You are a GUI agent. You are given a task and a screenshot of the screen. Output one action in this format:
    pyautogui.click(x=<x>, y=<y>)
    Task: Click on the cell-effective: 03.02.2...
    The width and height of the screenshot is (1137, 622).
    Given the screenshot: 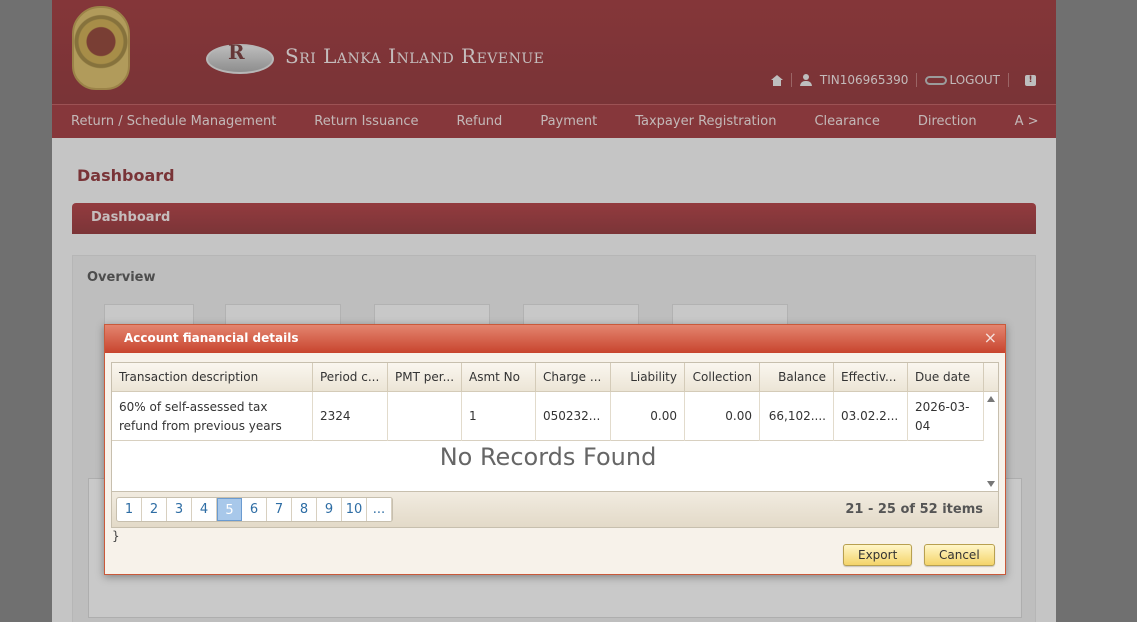 What is the action you would take?
    pyautogui.click(x=871, y=416)
    